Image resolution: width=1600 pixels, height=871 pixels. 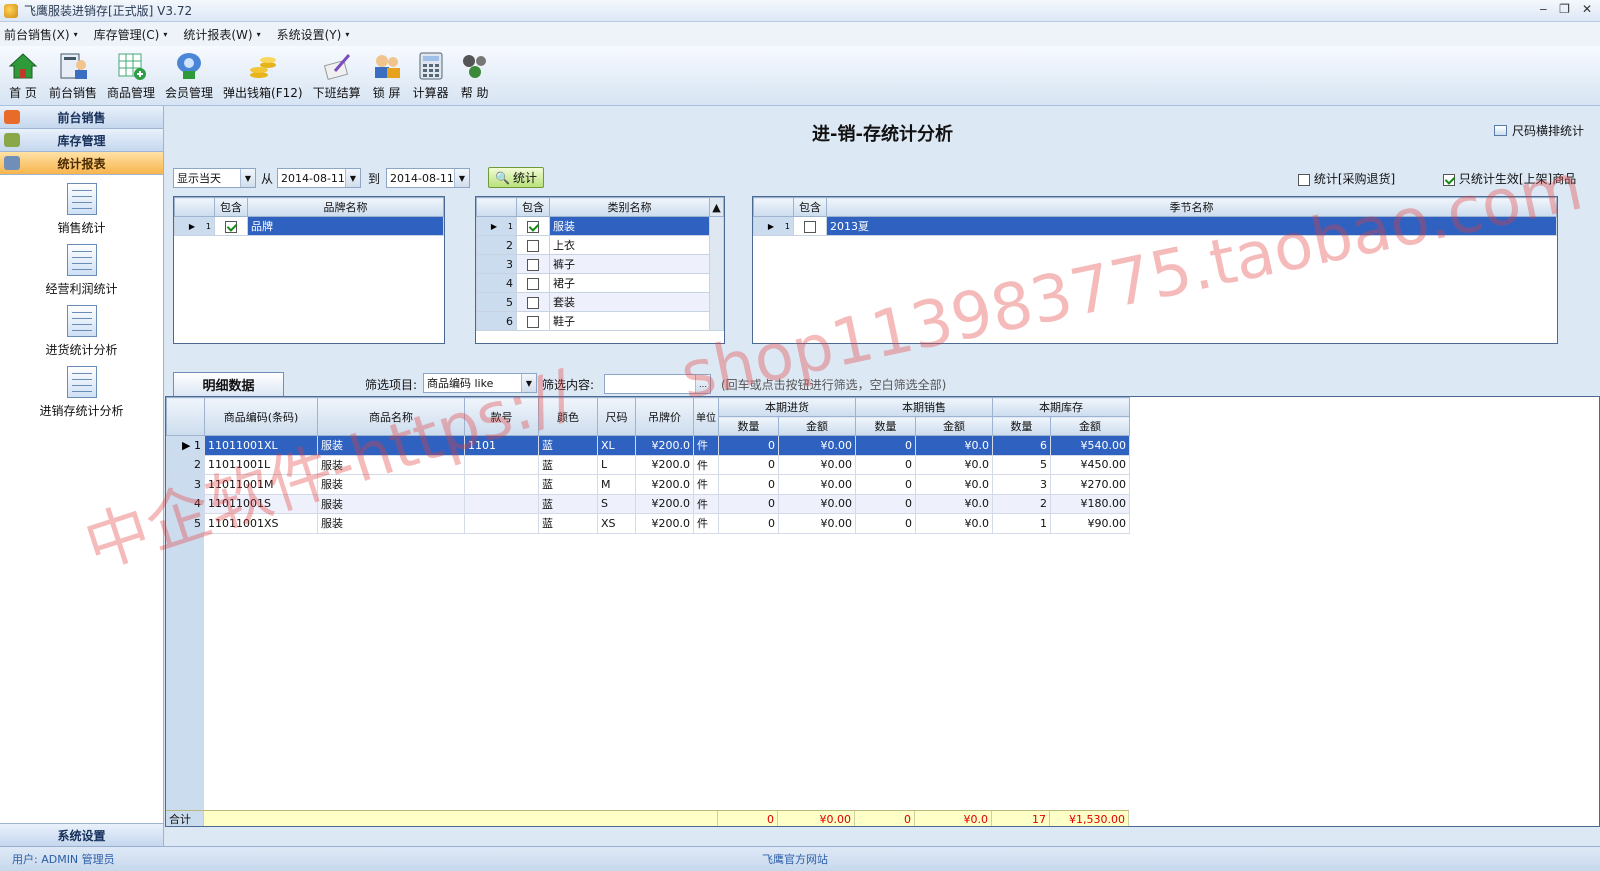 What do you see at coordinates (787, 407) in the screenshot?
I see `column-header: 本期进货` at bounding box center [787, 407].